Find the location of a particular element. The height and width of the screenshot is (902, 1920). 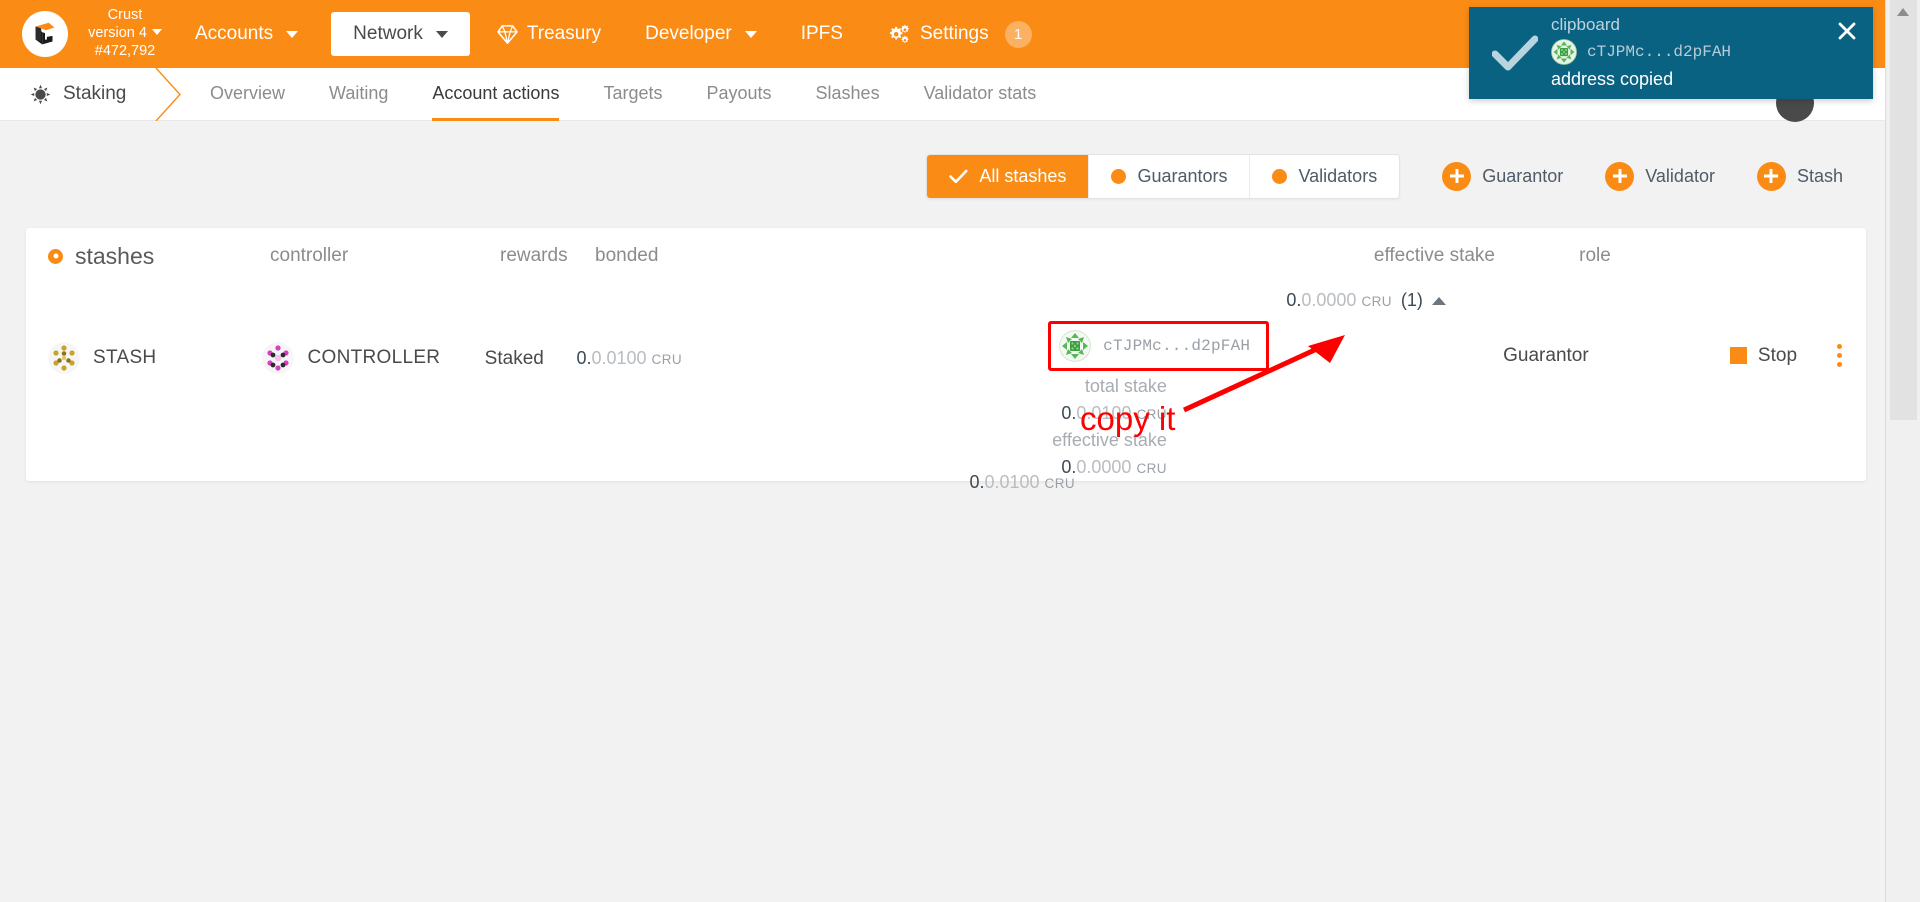

effective-stake-summary: 0.0.0000 CRU (1) is located at coordinates (1366, 300).